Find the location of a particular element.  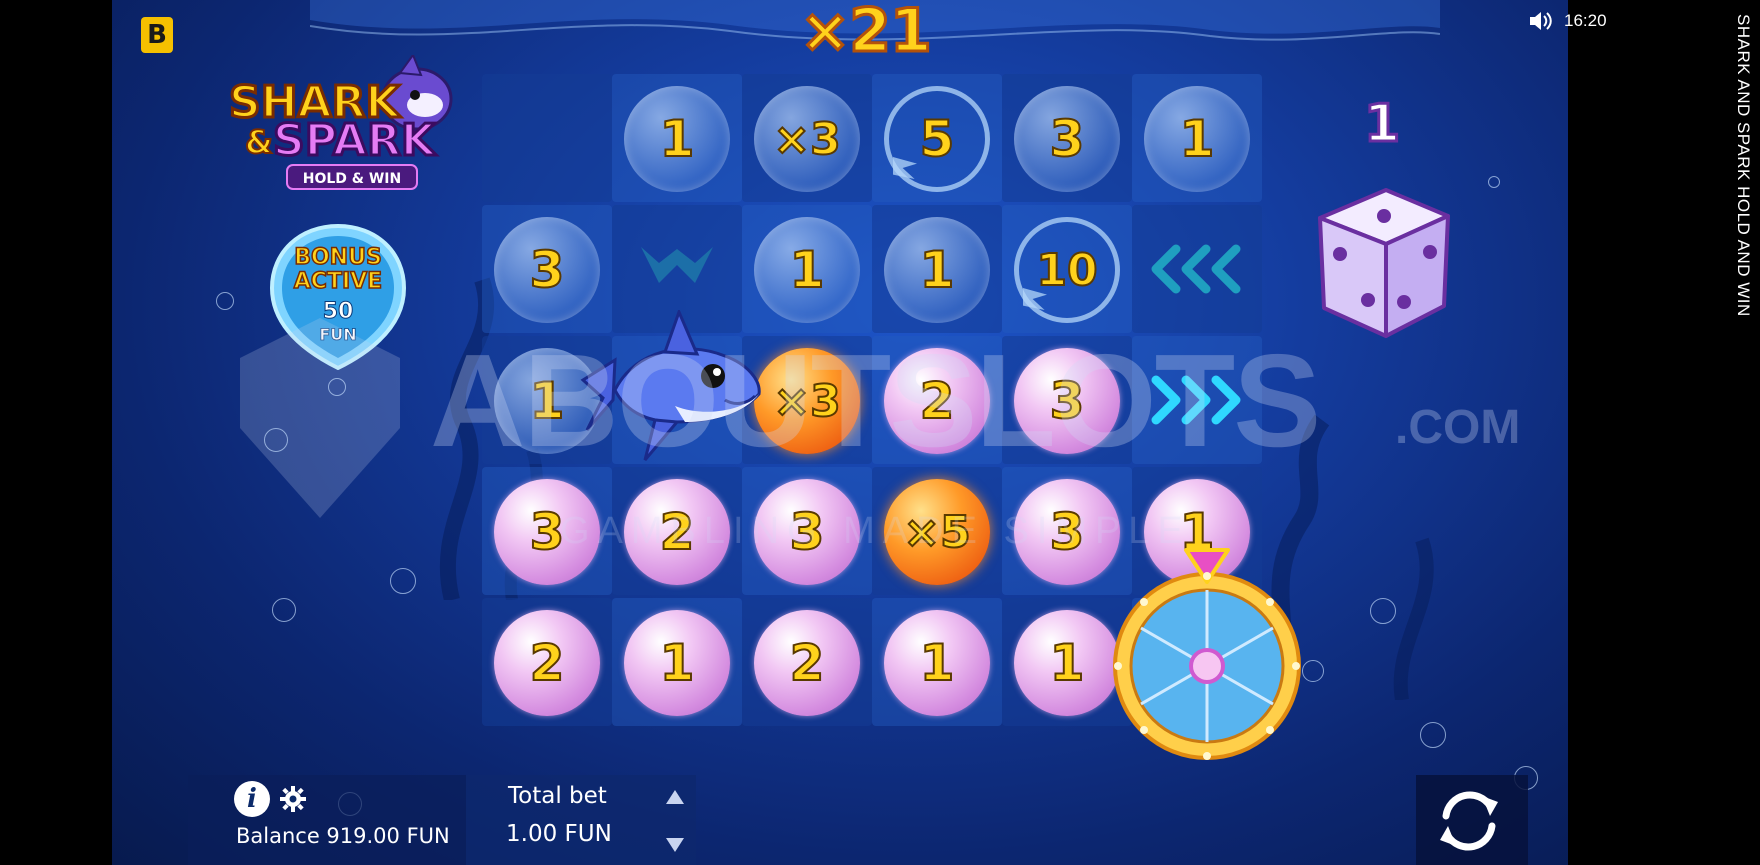

game-title: SHARK AND SPARK HOLD AND WIN is located at coordinates (1743, 165).